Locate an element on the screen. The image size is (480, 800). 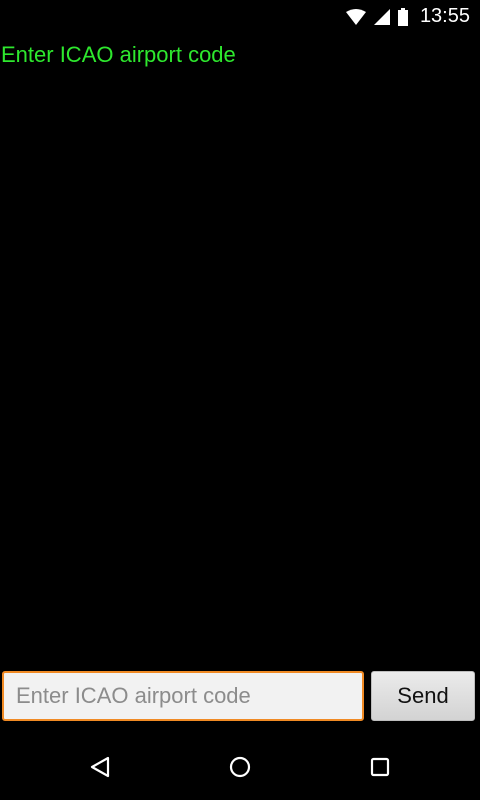
back-button is located at coordinates (100, 769).